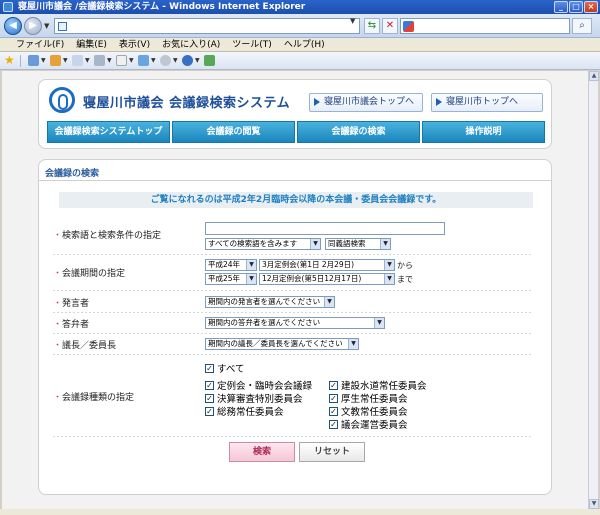  What do you see at coordinates (265, 386) in the screenshot?
I see `type-label: 定例会・臨時会会議録` at bounding box center [265, 386].